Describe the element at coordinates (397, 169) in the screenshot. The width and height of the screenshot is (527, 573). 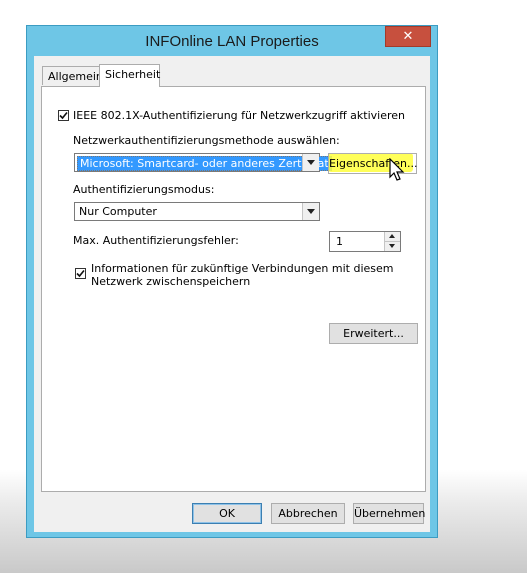
I see `mouse-cursor-icon` at that location.